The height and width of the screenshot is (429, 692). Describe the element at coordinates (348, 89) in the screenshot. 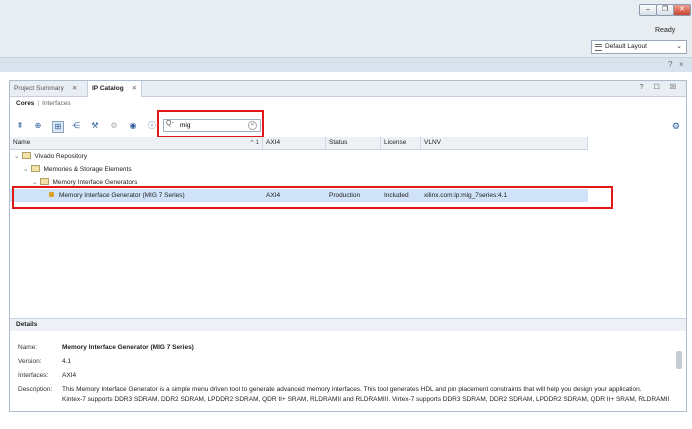

I see `tab-bar: Project Summary ✕ IP Catalog ✕ ? ☐ ☒` at that location.